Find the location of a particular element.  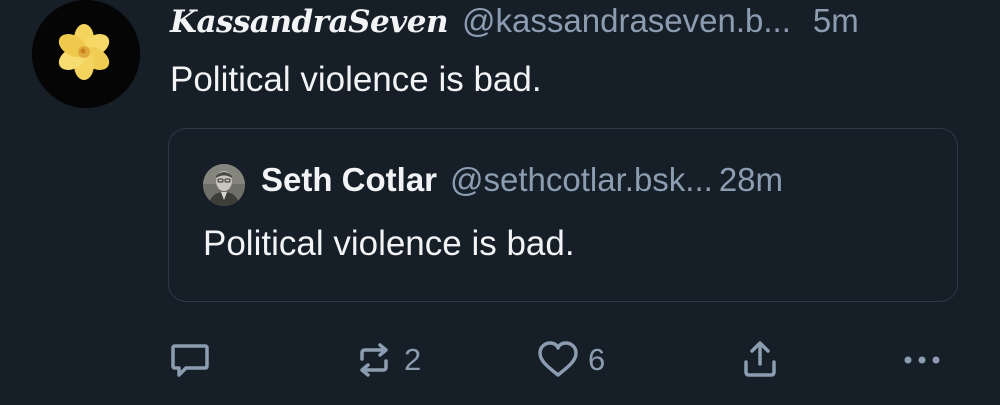

more-options-button is located at coordinates (922, 360).